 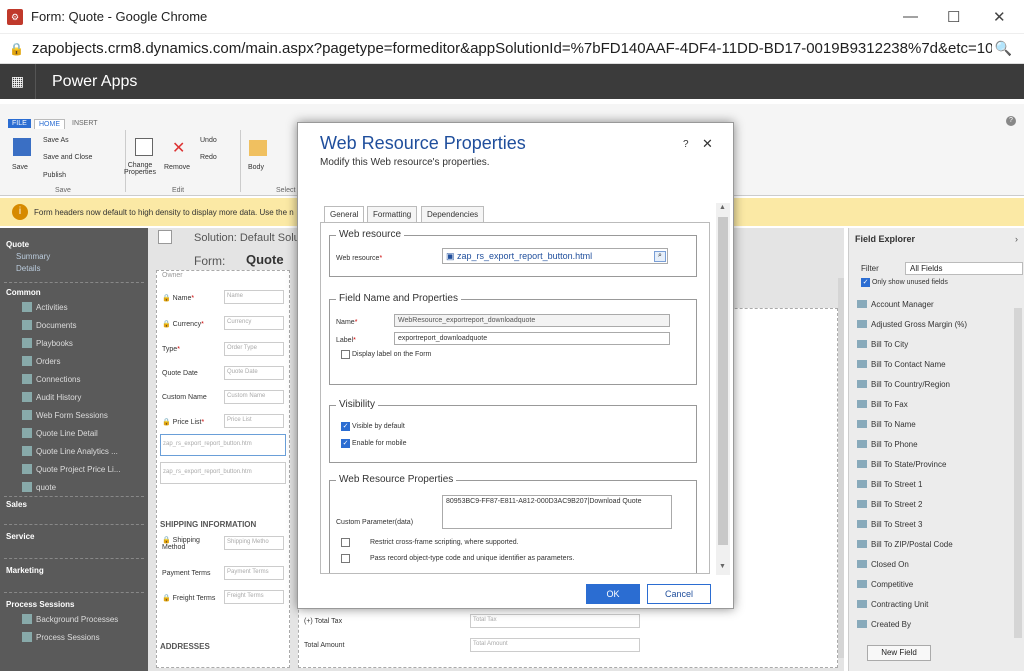 What do you see at coordinates (25, 570) in the screenshot?
I see `nav-header-marketing: Marketing` at bounding box center [25, 570].